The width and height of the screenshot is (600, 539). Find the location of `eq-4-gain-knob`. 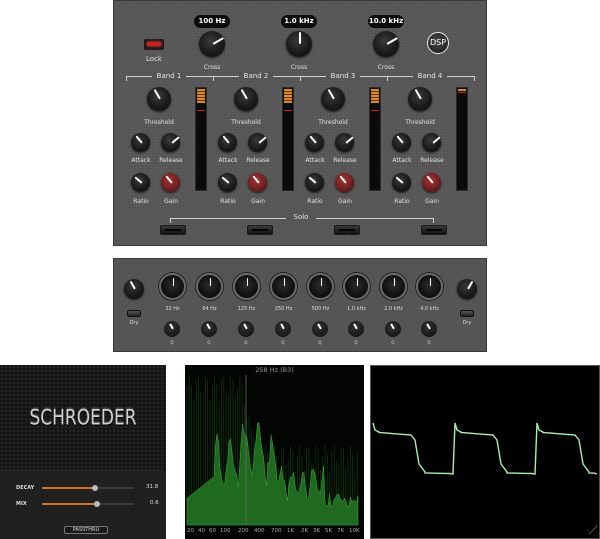

eq-4-gain-knob is located at coordinates (283, 286).